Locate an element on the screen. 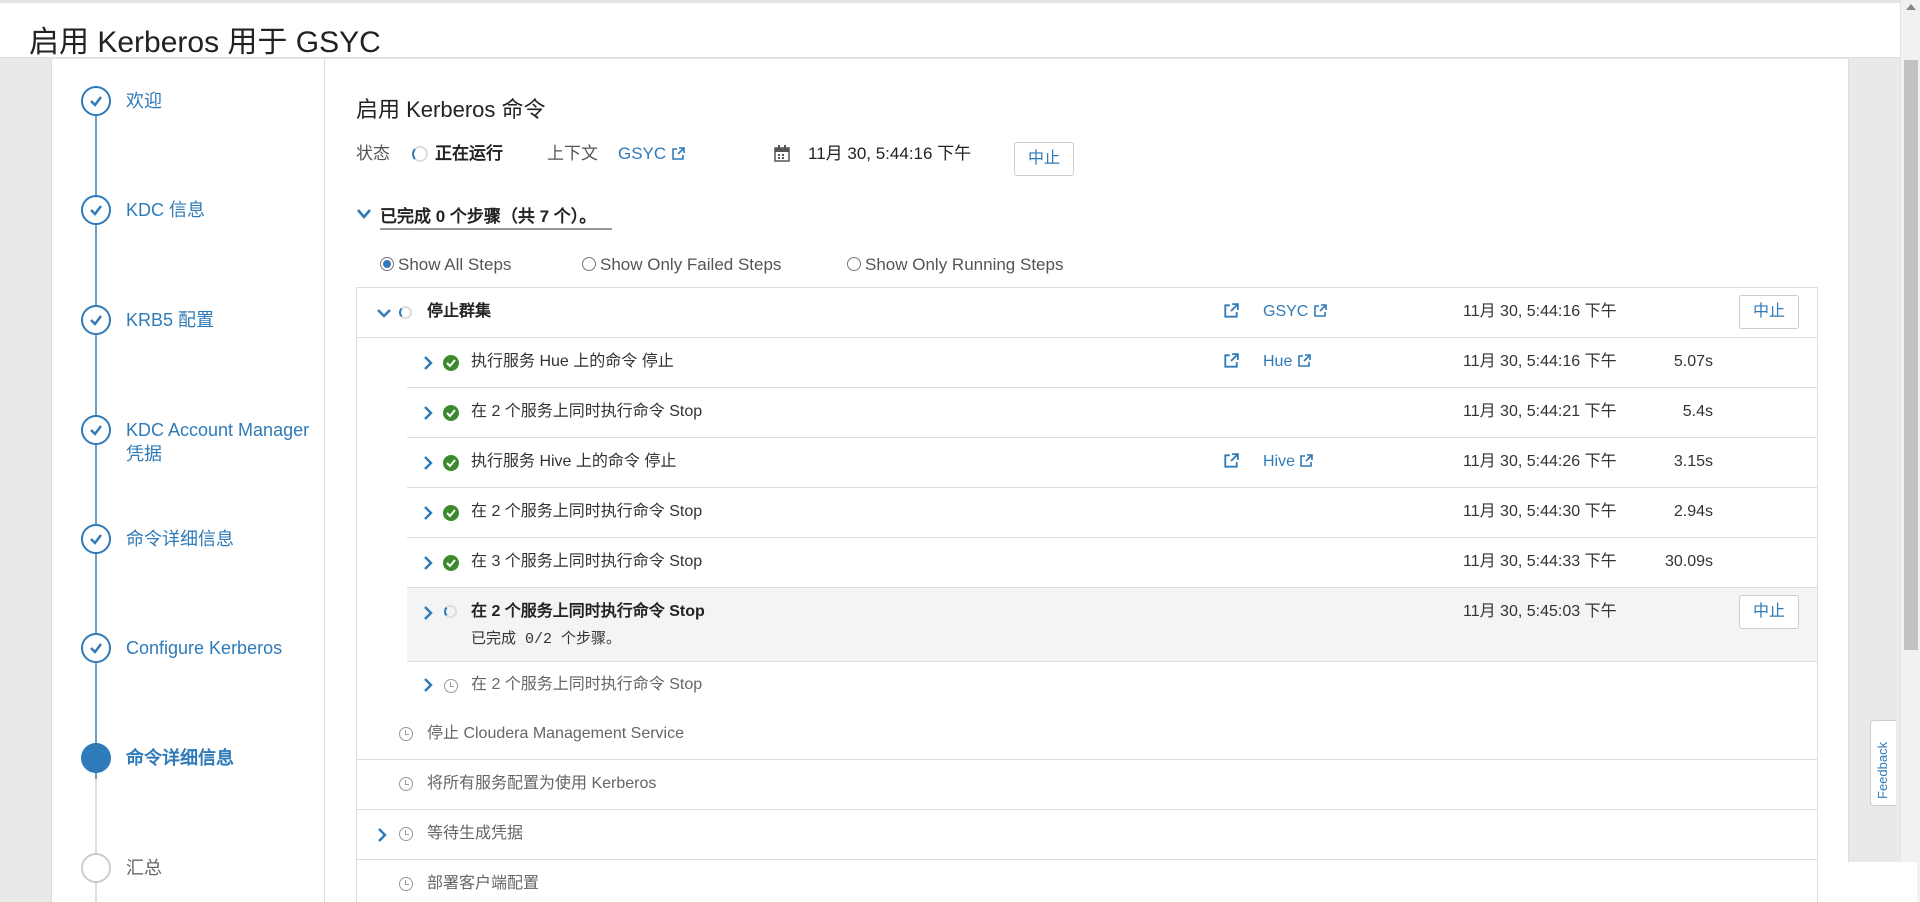 The image size is (1920, 902). pending-step-circle-icon is located at coordinates (96, 868).